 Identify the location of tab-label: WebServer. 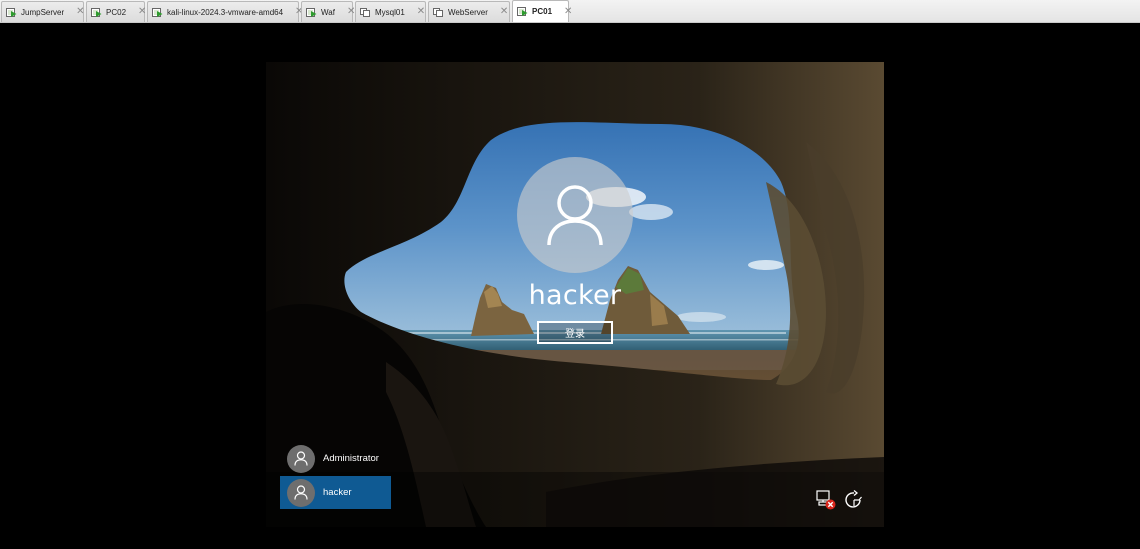
(468, 12).